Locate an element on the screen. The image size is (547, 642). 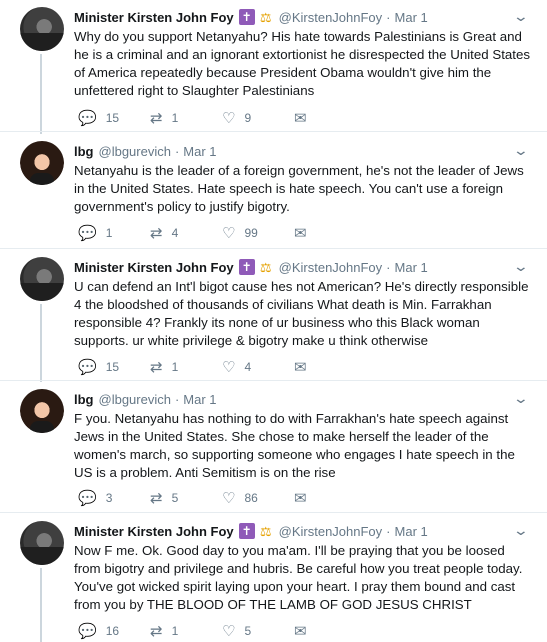
retweet-count: 5 is located at coordinates (175, 498).